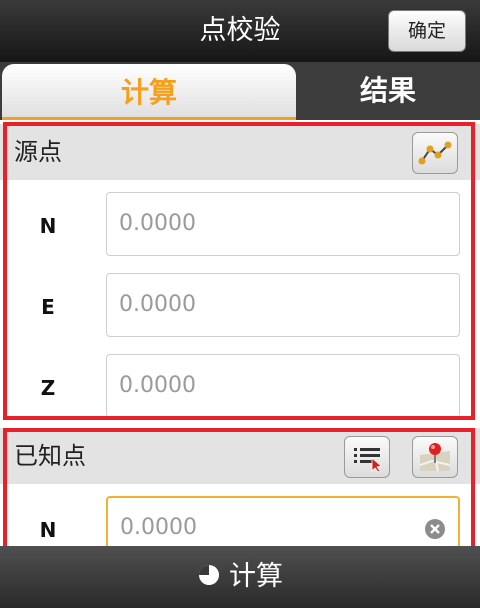  I want to click on known-list-button, so click(367, 457).